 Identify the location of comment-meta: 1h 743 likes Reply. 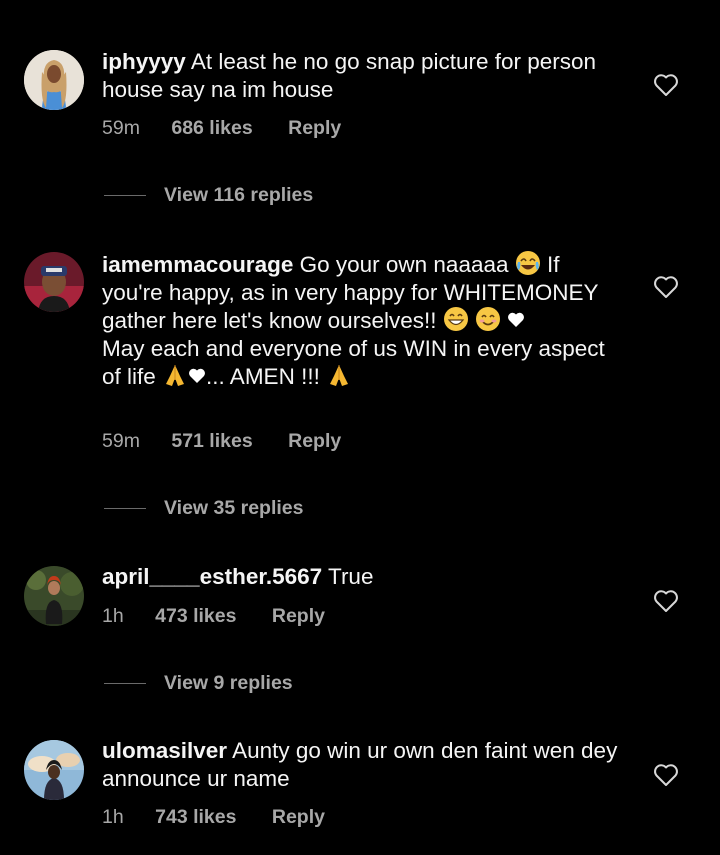
(213, 817).